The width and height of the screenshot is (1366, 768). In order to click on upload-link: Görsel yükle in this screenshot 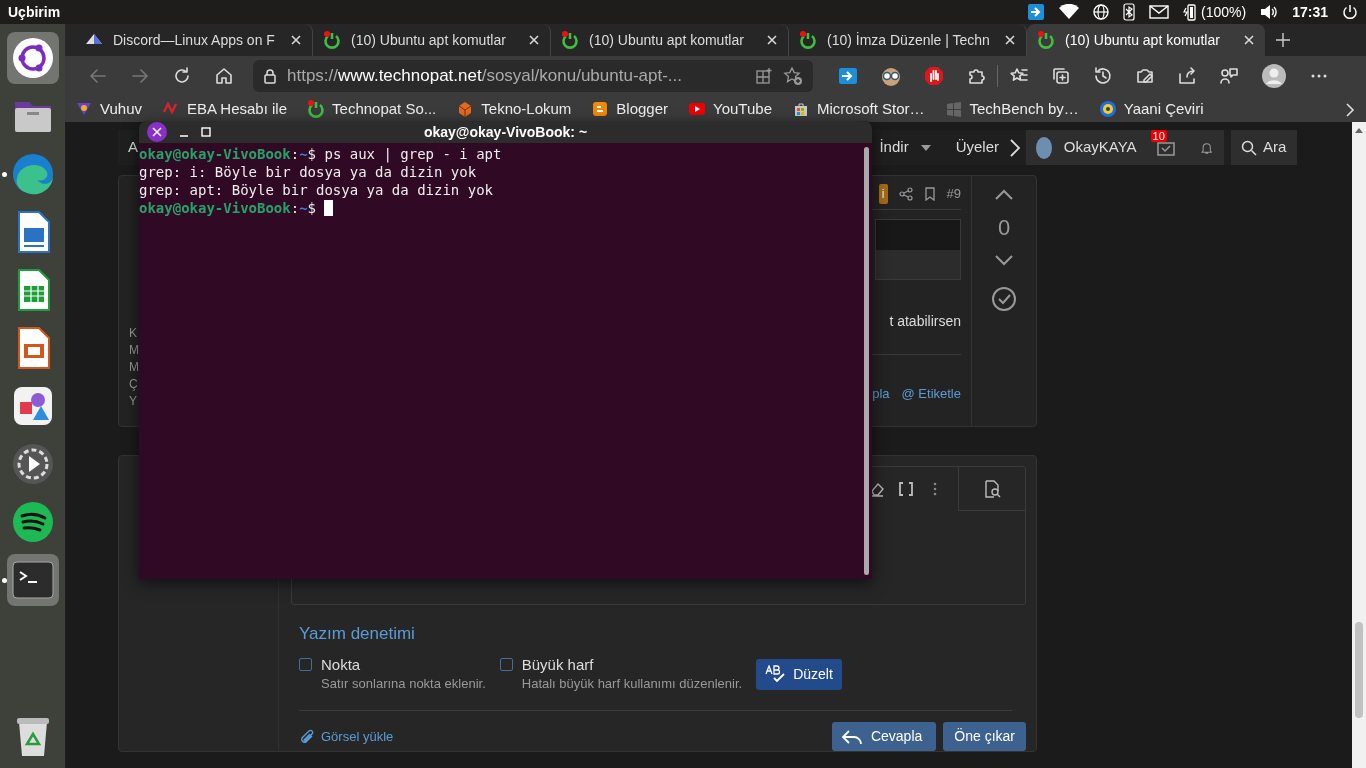, I will do `click(357, 736)`.